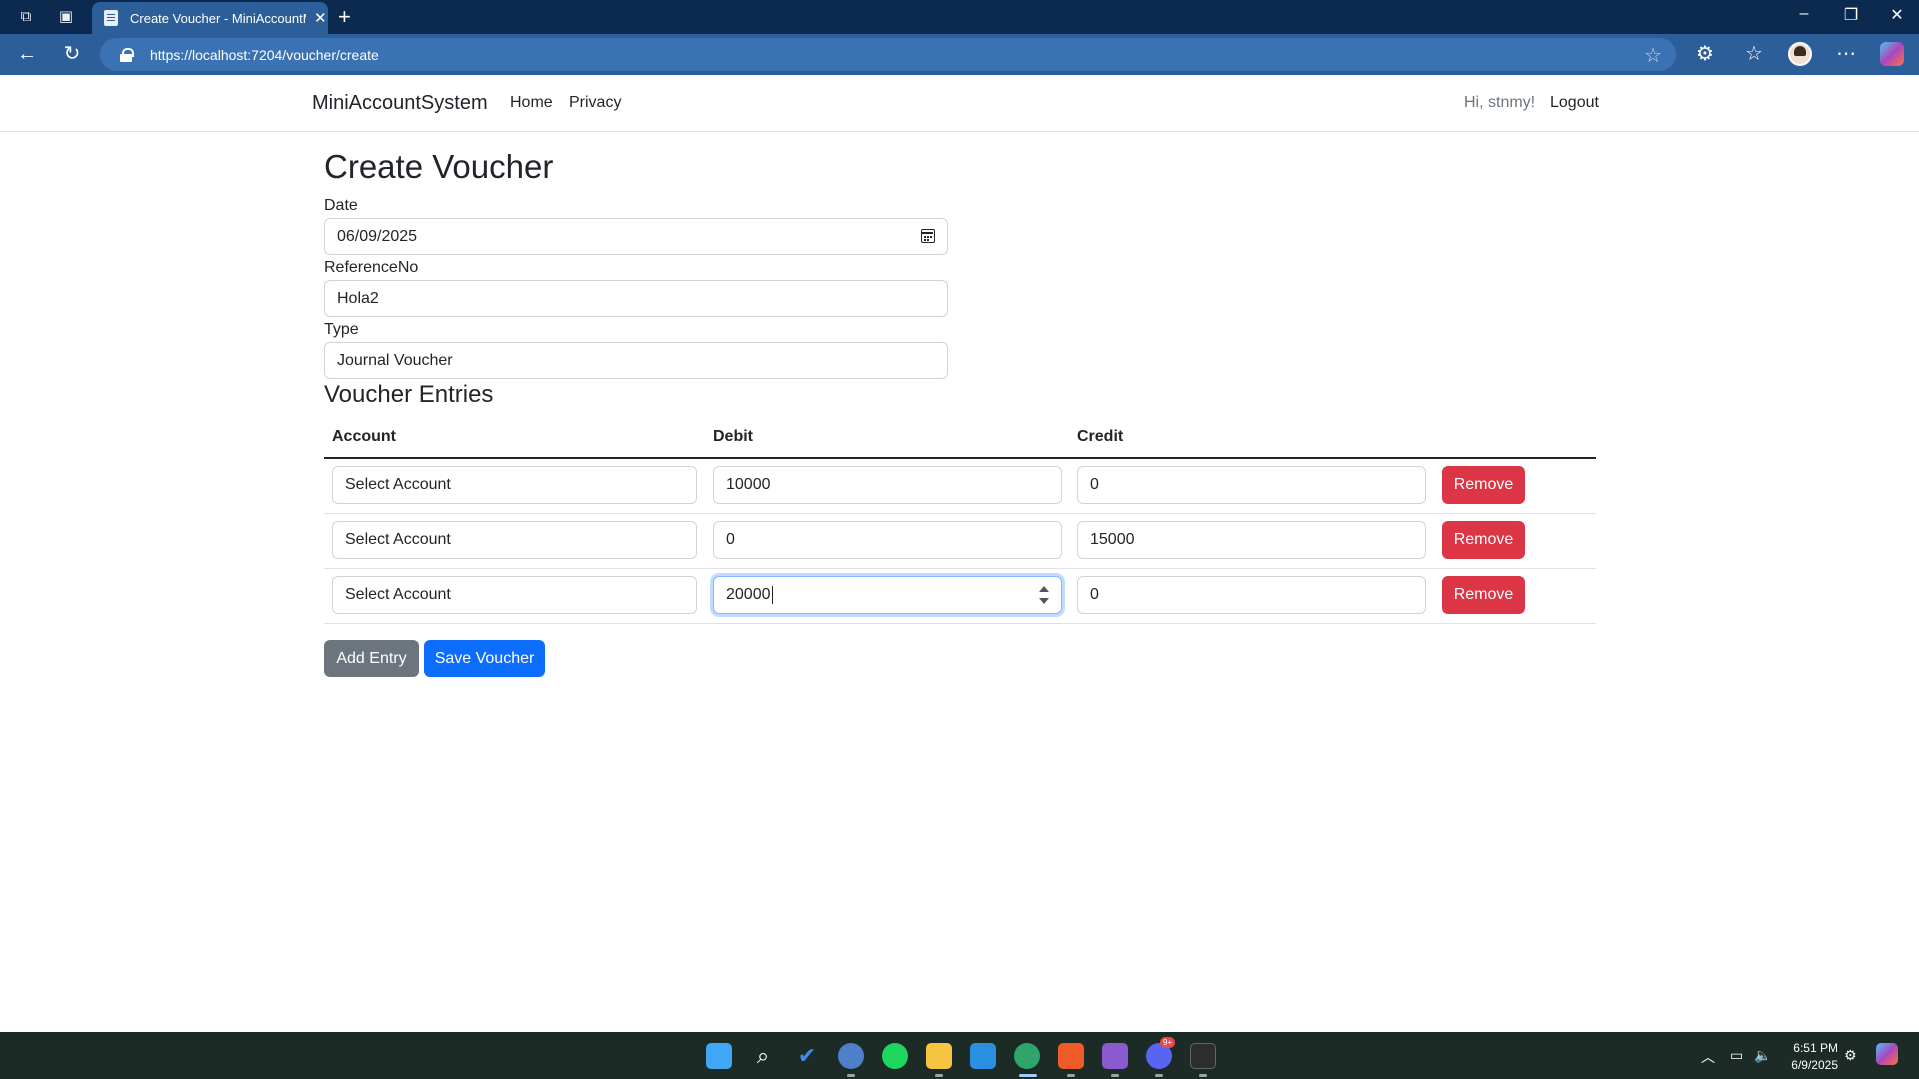 The height and width of the screenshot is (1079, 1919). I want to click on copilot-icon, so click(1892, 54).